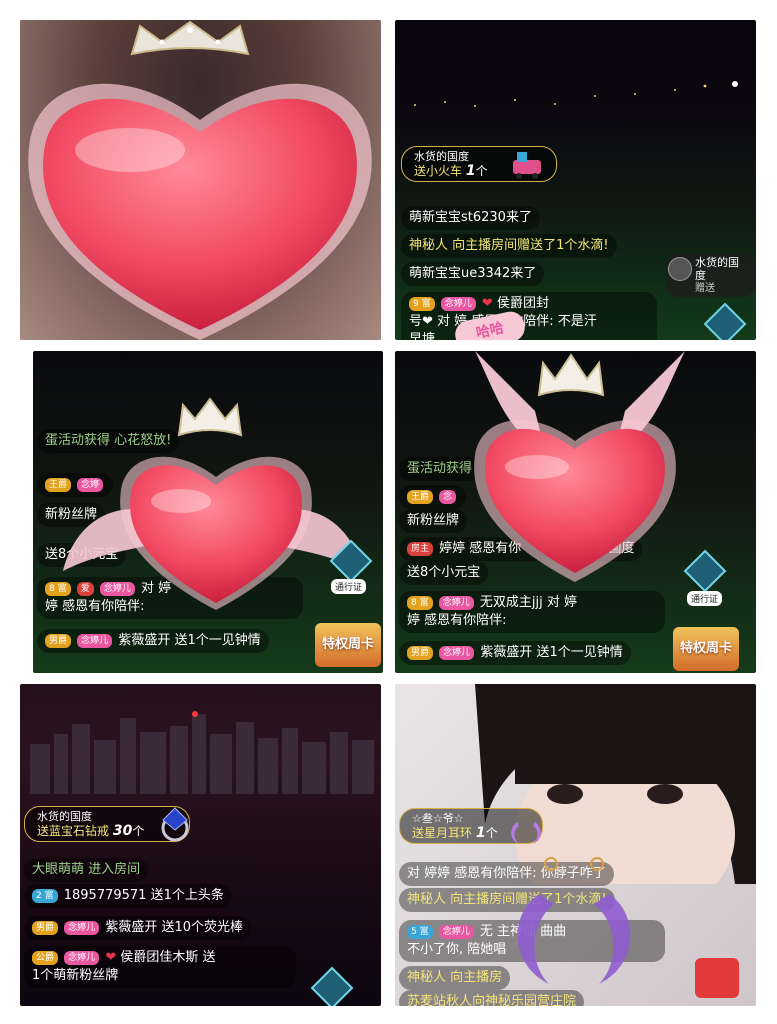  Describe the element at coordinates (45, 895) in the screenshot. I see `wealth-badge: 2 富` at that location.